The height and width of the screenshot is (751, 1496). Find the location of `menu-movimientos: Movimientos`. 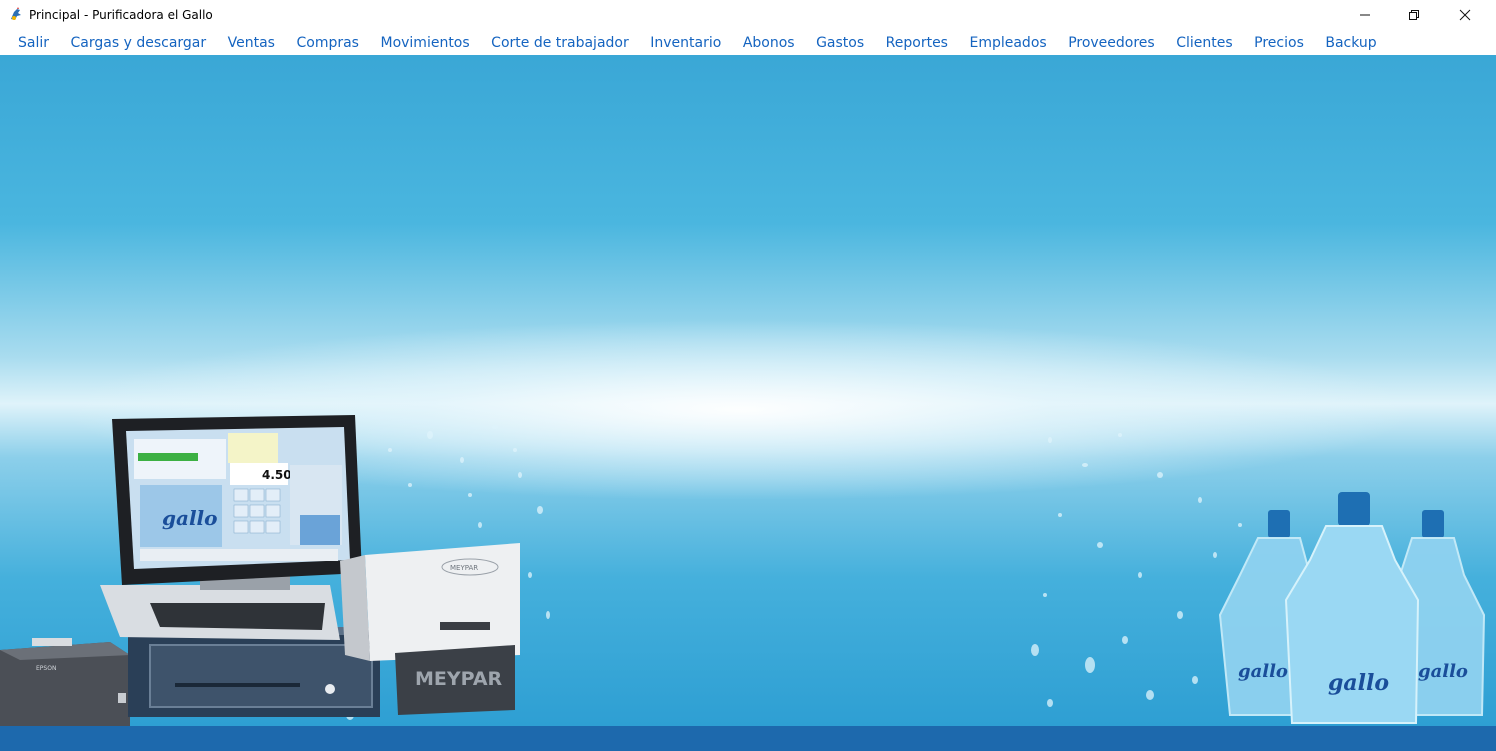

menu-movimientos: Movimientos is located at coordinates (424, 43).